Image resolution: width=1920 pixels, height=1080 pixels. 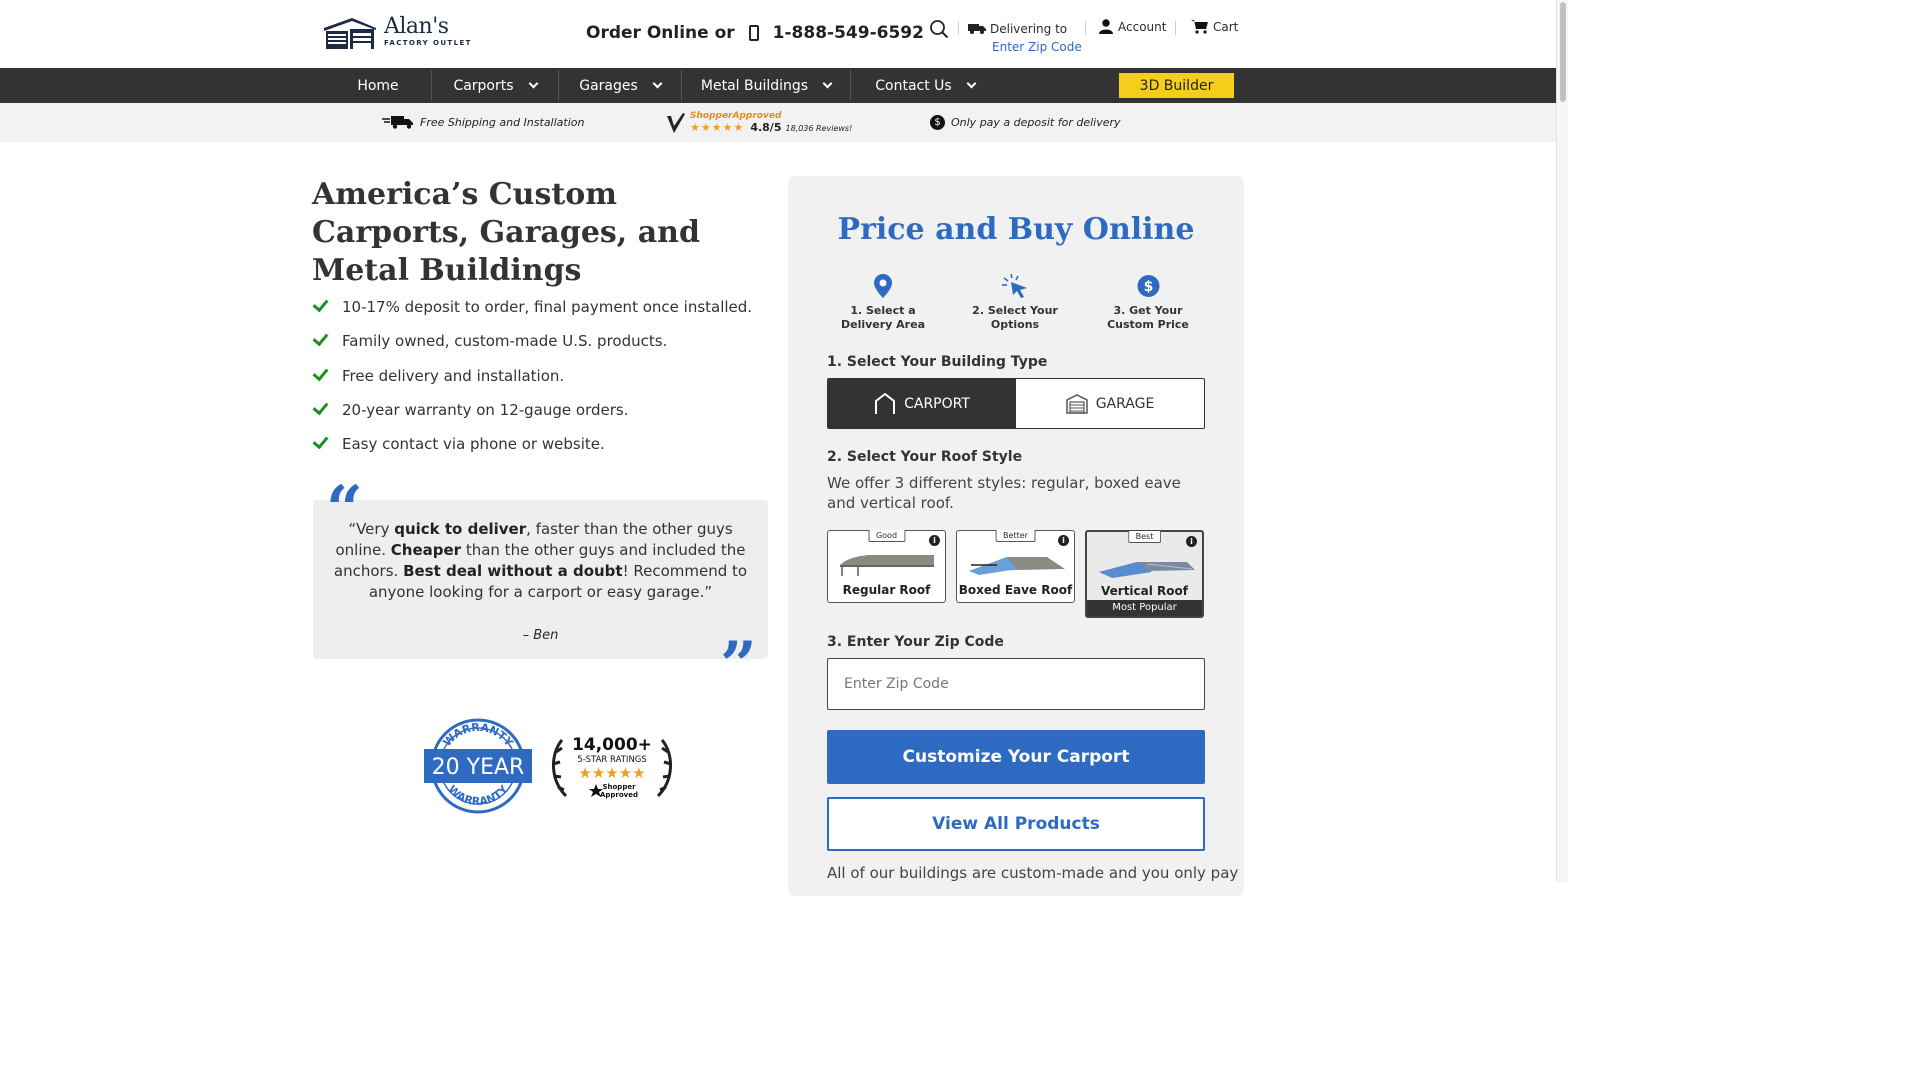 I want to click on enter-zip-link: Enter Zip Code, so click(x=1025, y=47).